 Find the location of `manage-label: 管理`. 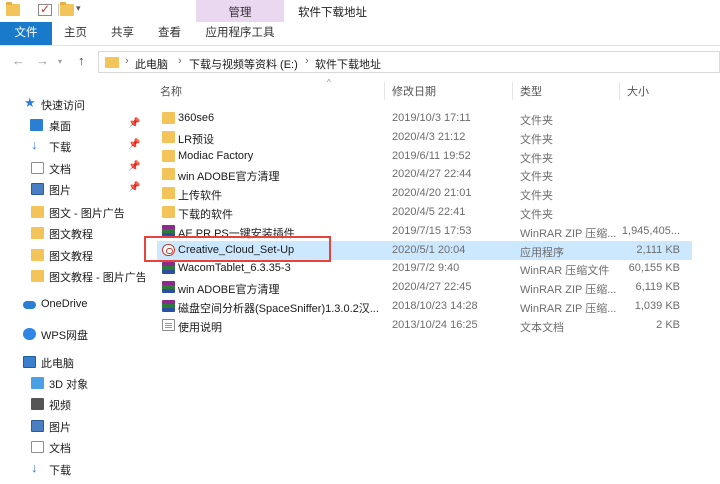

manage-label: 管理 is located at coordinates (240, 12).